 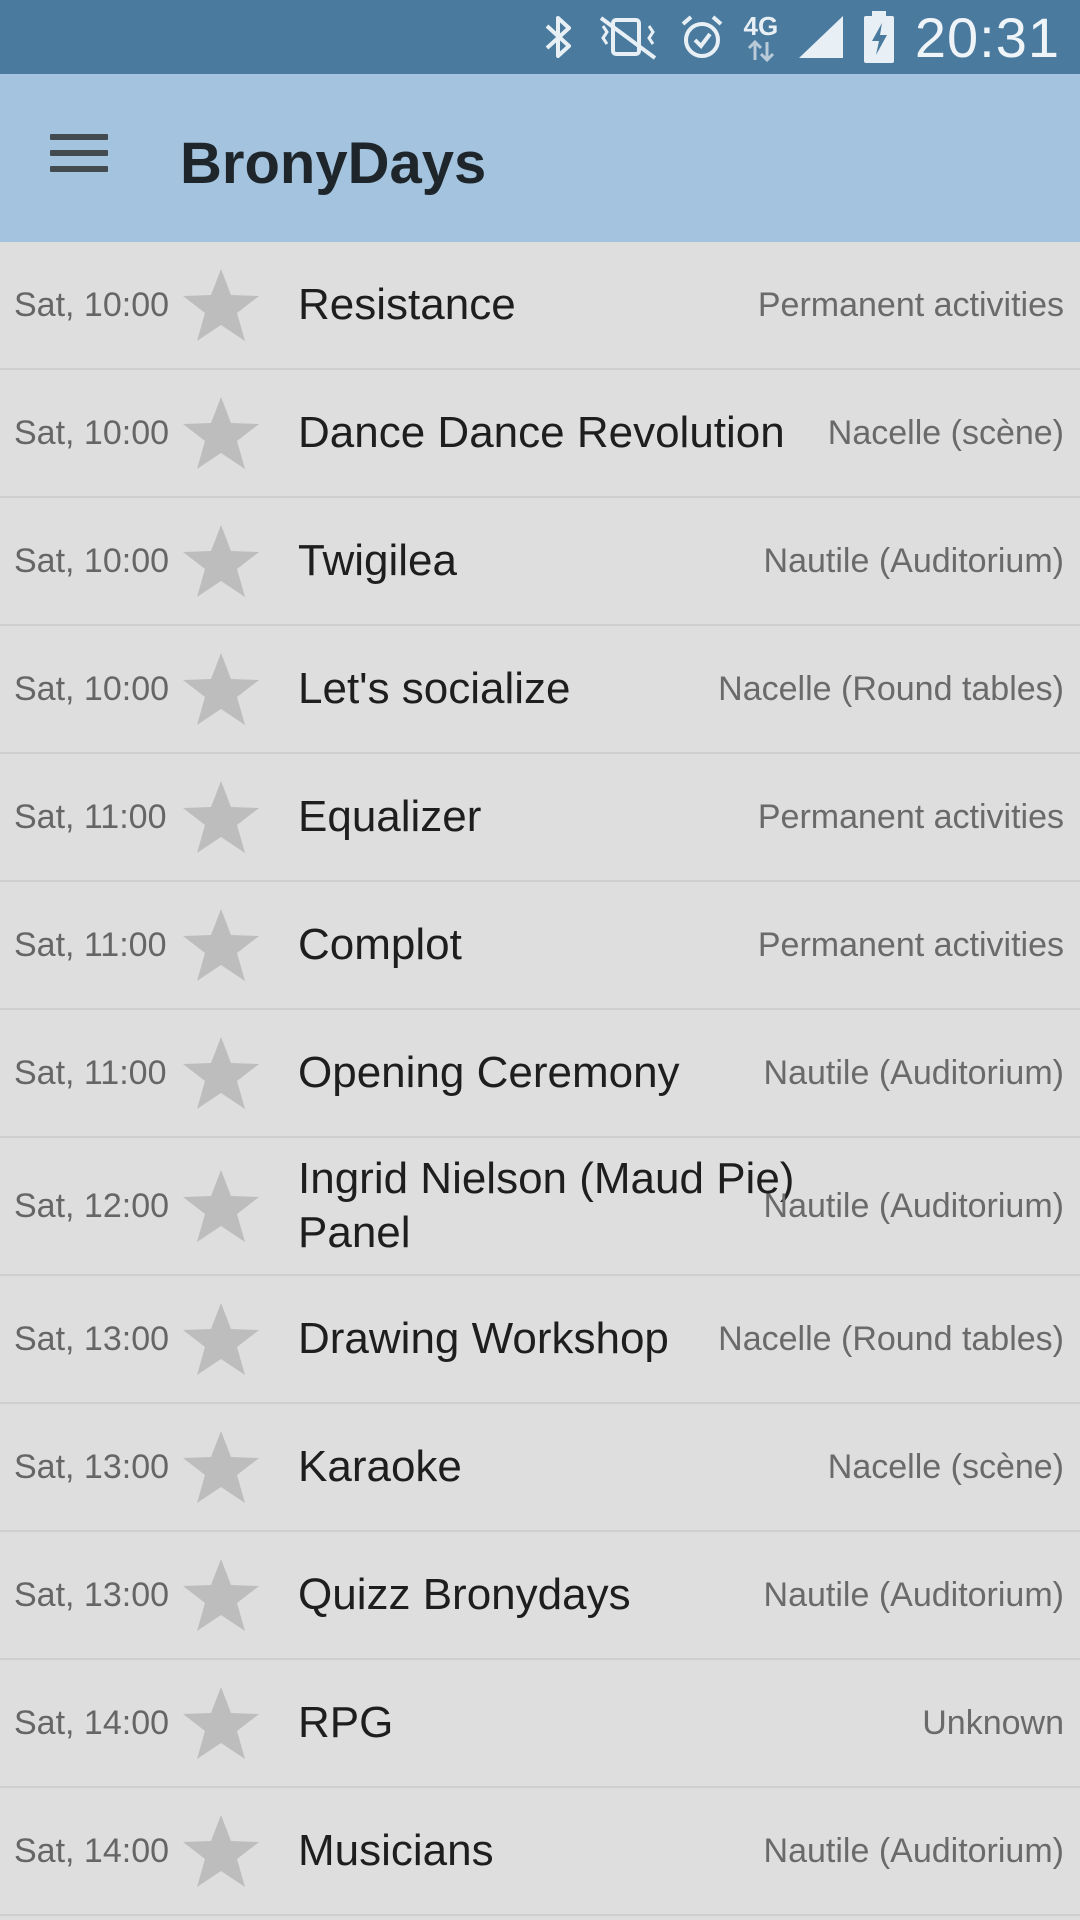 I want to click on event-title: Dance Dance Revolution, so click(x=541, y=432).